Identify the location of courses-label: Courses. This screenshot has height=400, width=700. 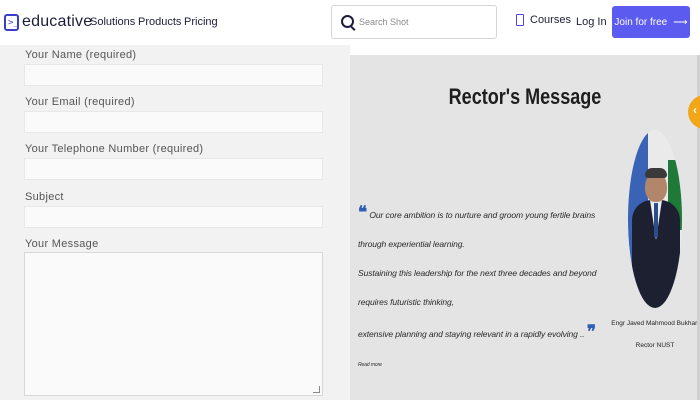
(550, 20).